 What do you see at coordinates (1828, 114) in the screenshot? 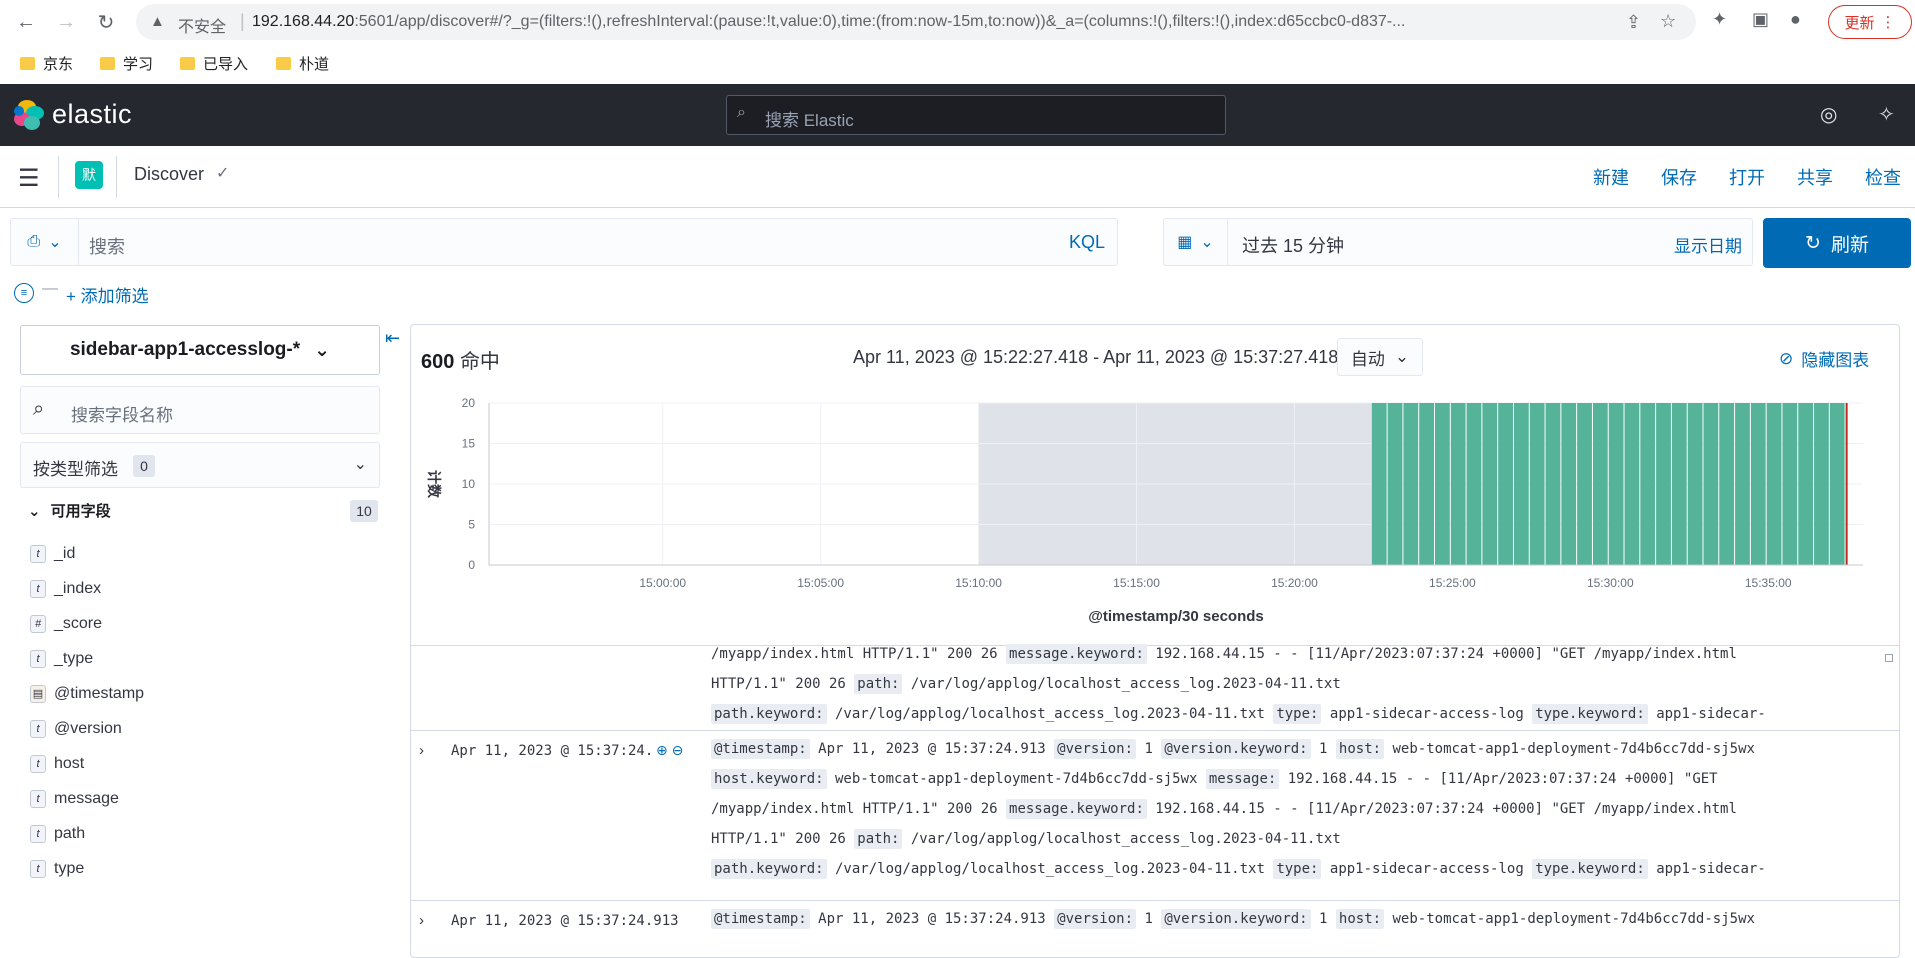
I see `help-icon: ◎` at bounding box center [1828, 114].